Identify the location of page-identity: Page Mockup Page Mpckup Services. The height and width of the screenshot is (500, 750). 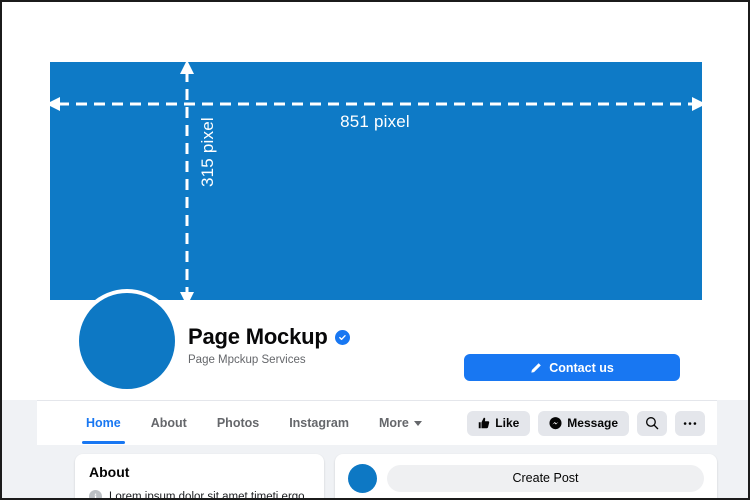
(269, 345).